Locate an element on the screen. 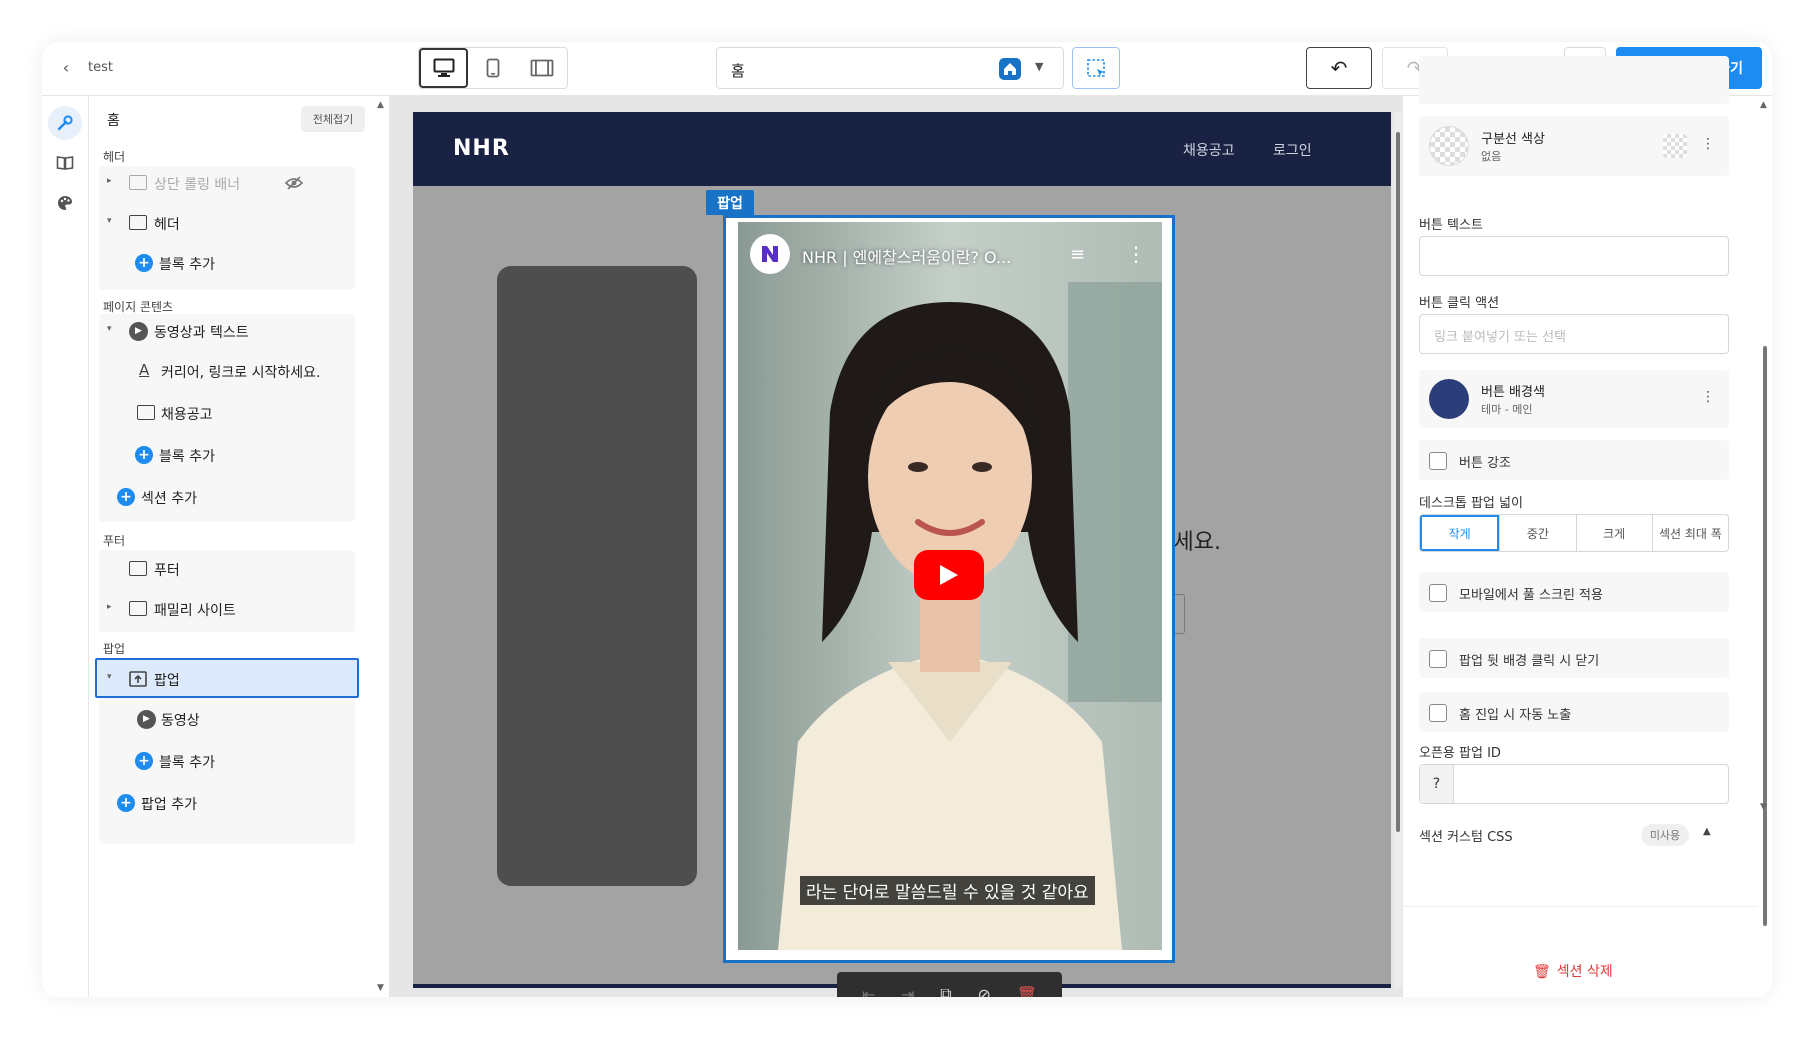 This screenshot has height=1039, width=1812. width-option-large: 크게 is located at coordinates (1613, 533).